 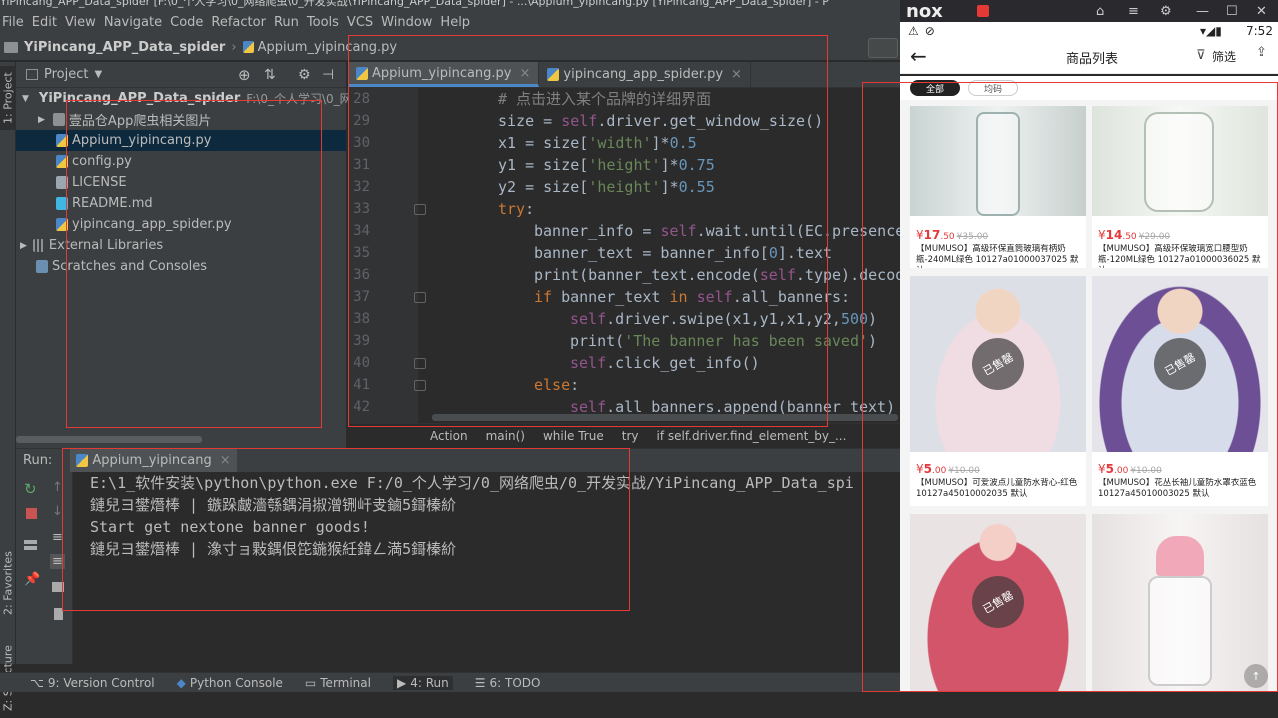 What do you see at coordinates (142, 140) in the screenshot?
I see `tree-item-label: Appium_yipincang.py` at bounding box center [142, 140].